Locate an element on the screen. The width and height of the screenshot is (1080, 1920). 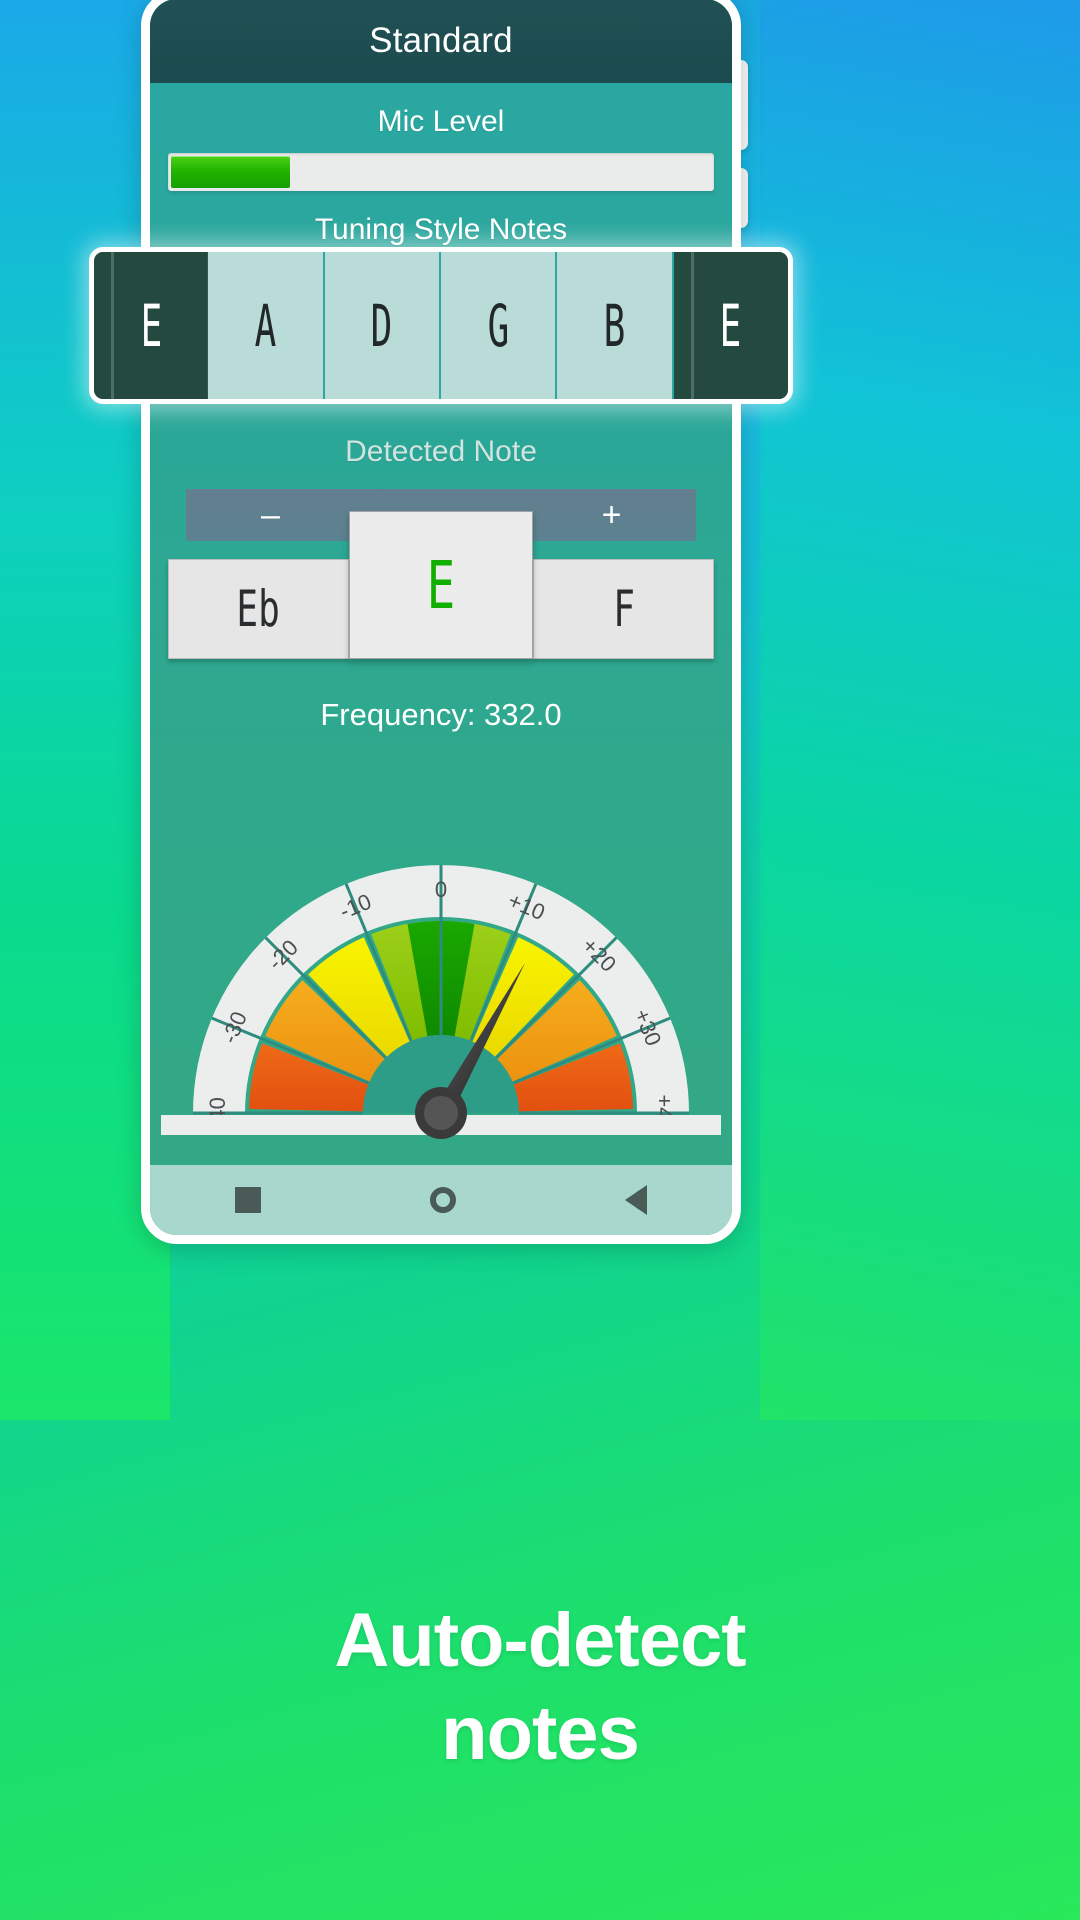
mic-level-bar-track is located at coordinates (441, 172).